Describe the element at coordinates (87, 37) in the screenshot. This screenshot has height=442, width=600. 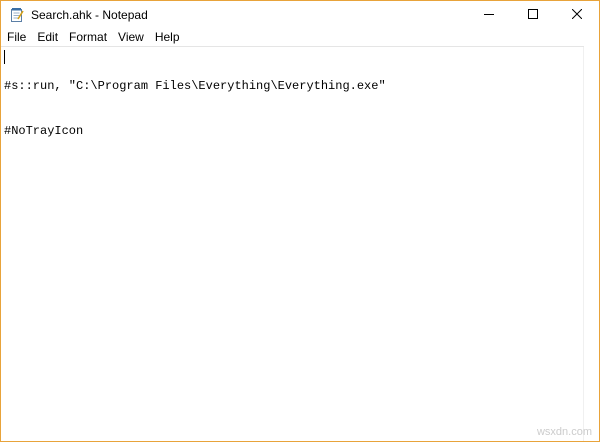
I see `menu-format: Format` at that location.